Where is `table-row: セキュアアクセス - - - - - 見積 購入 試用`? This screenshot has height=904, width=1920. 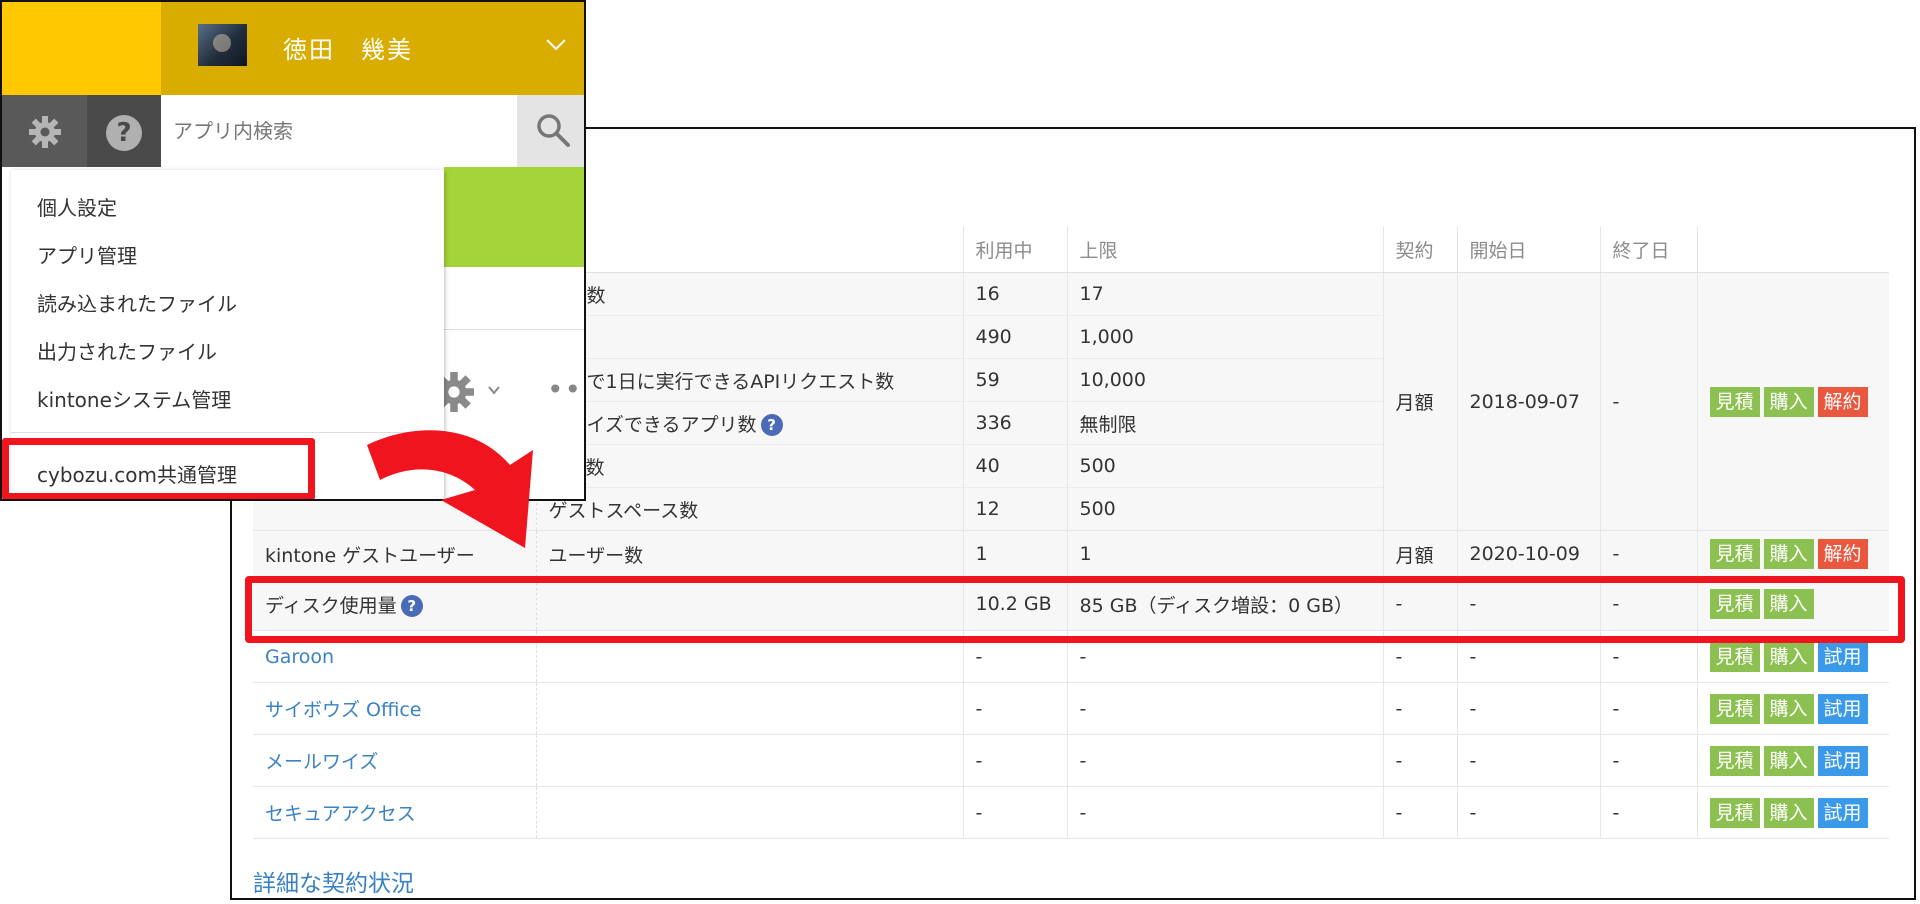
table-row: セキュアアクセス - - - - - 見積 購入 試用 is located at coordinates (1071, 812).